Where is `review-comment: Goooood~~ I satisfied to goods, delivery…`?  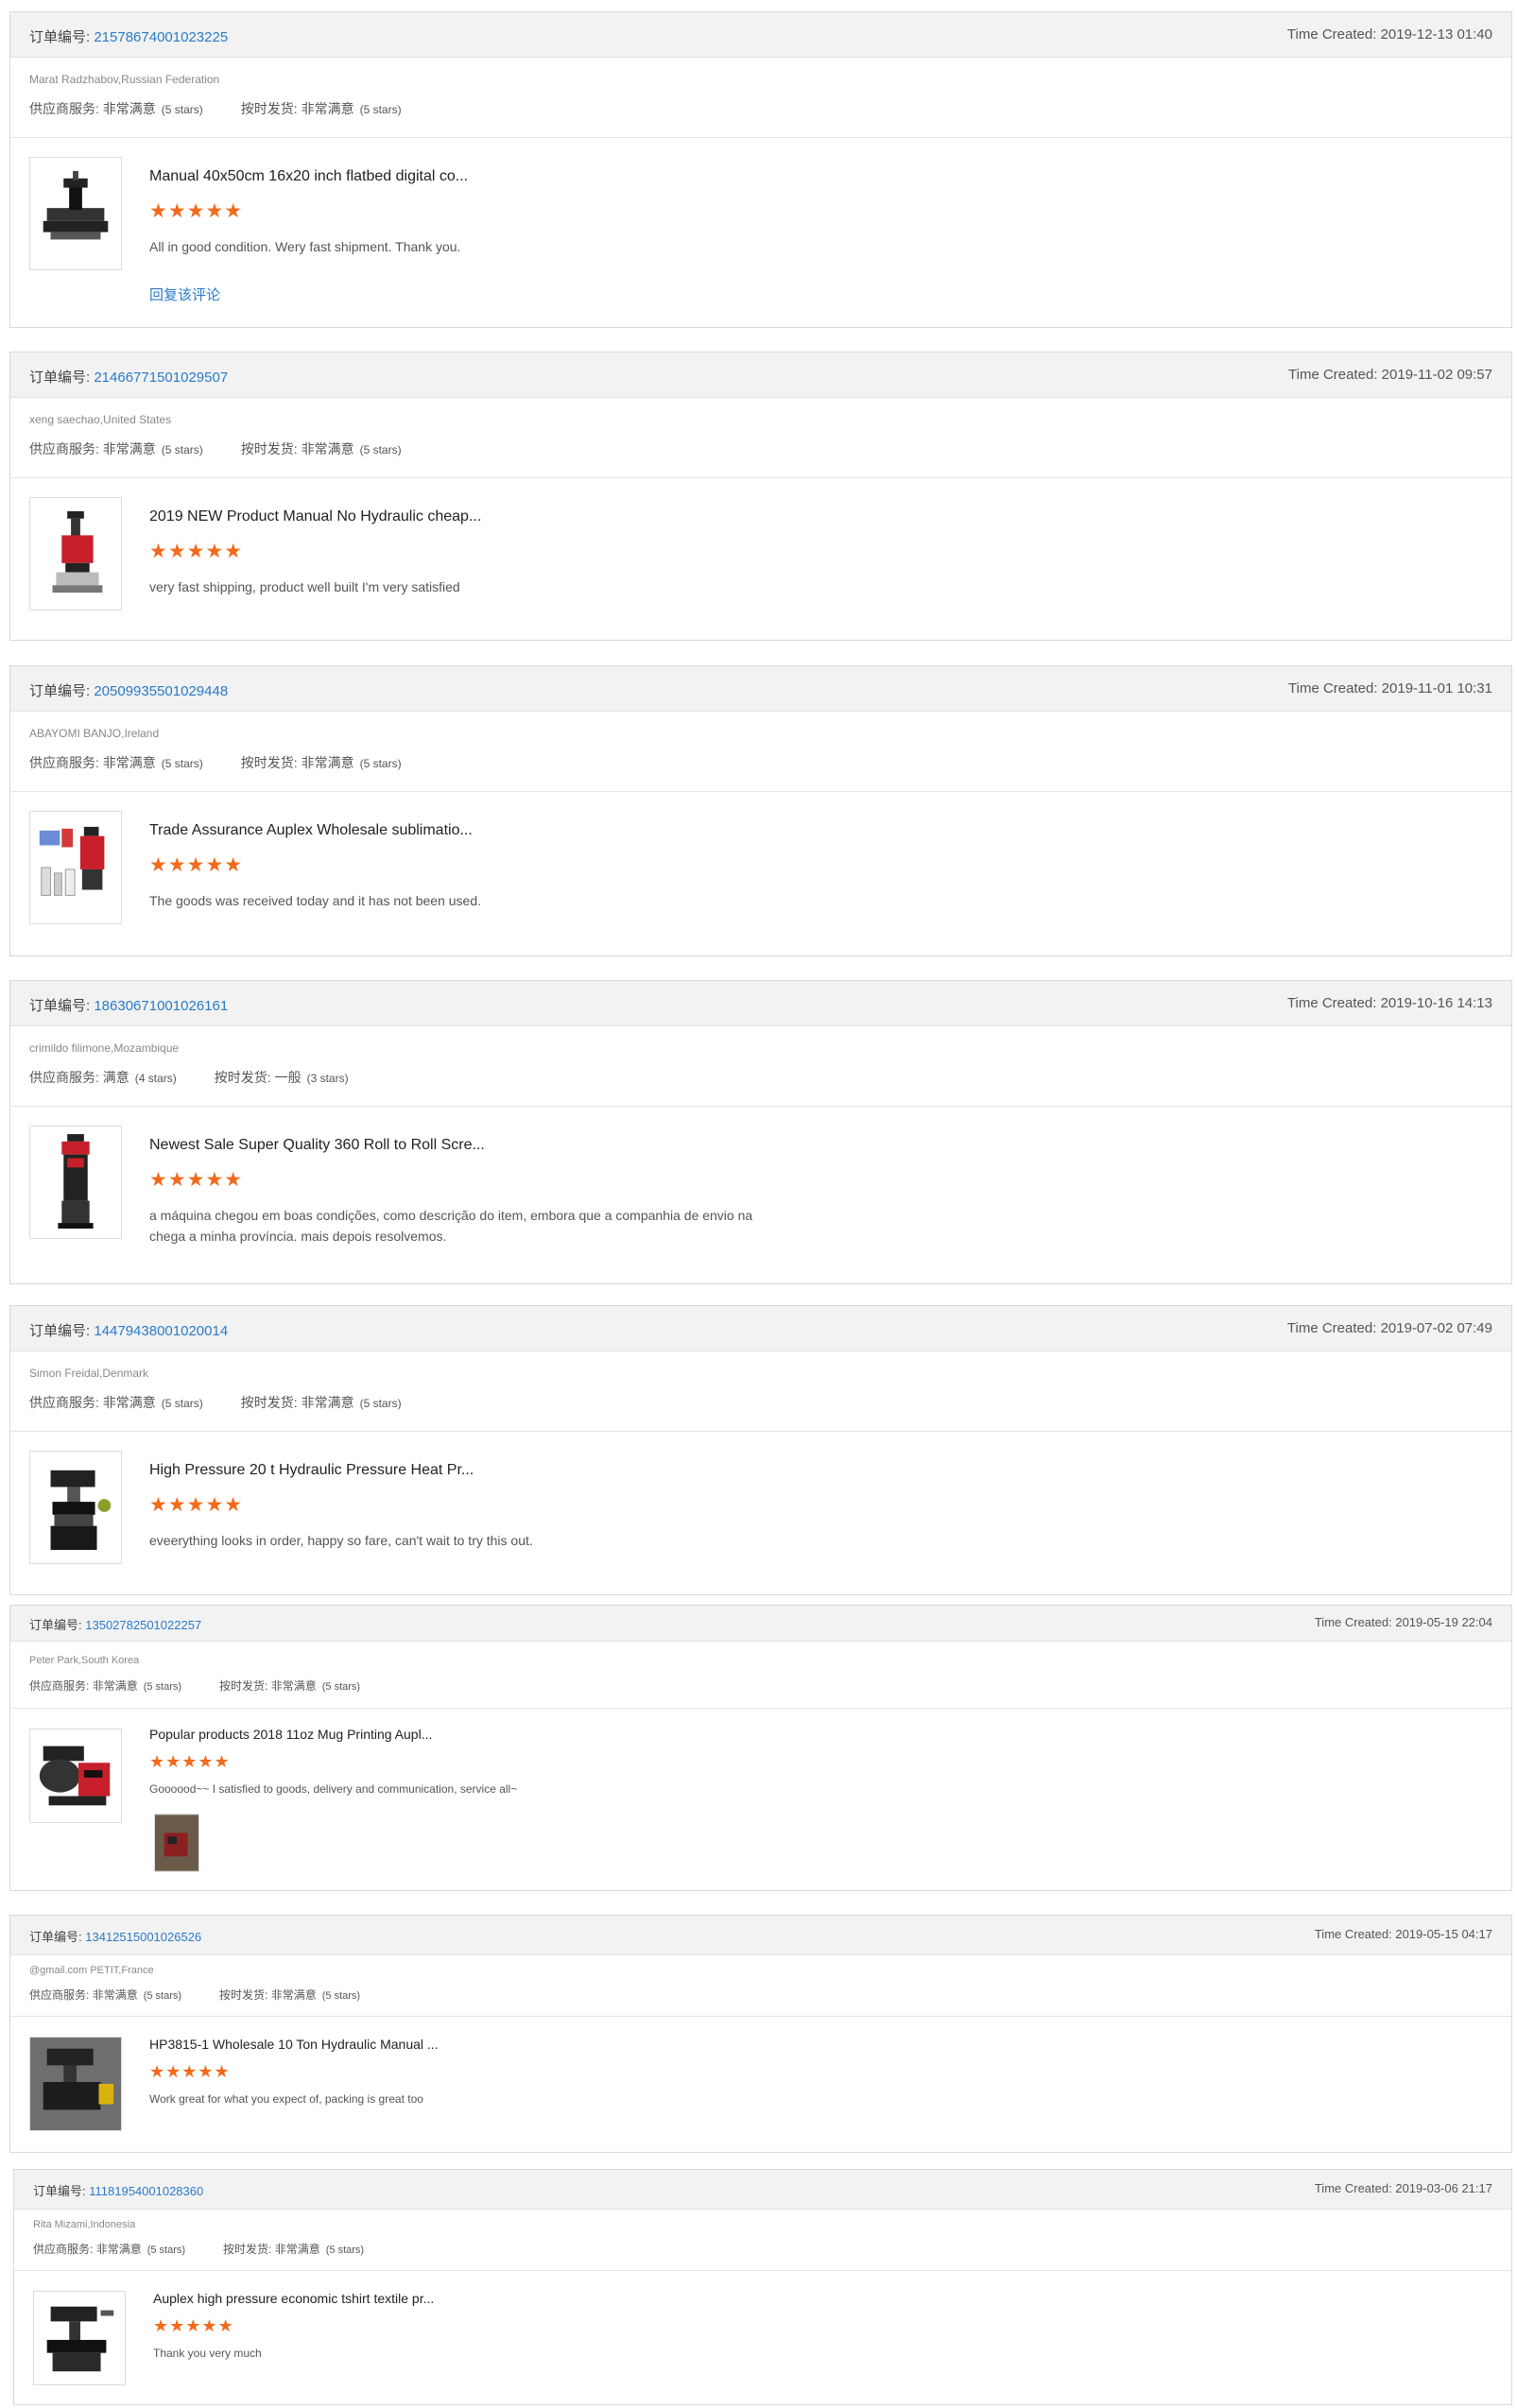
review-comment: Goooood~~ I satisfied to goods, delivery… is located at coordinates (333, 1789).